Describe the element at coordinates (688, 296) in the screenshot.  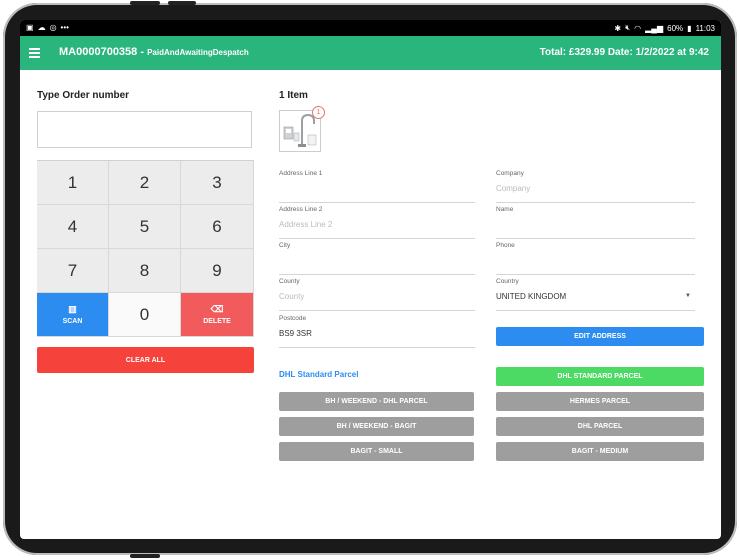
I see `dropdown-arrow-icon: ▼` at that location.